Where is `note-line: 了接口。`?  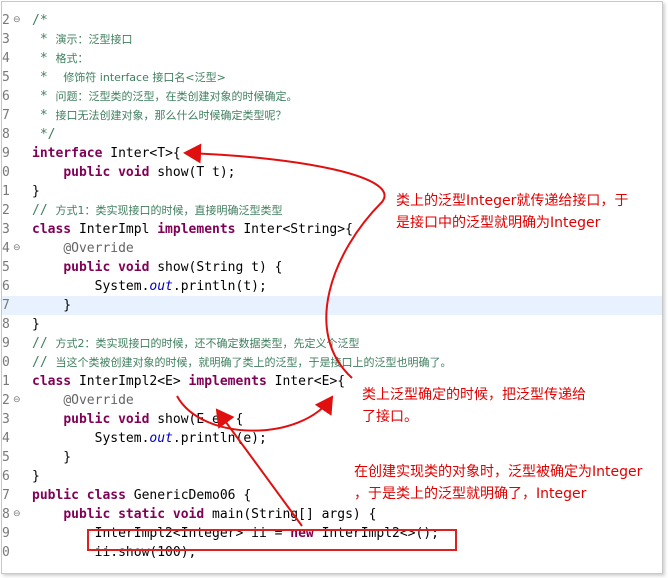
note-line: 了接口。 is located at coordinates (390, 417).